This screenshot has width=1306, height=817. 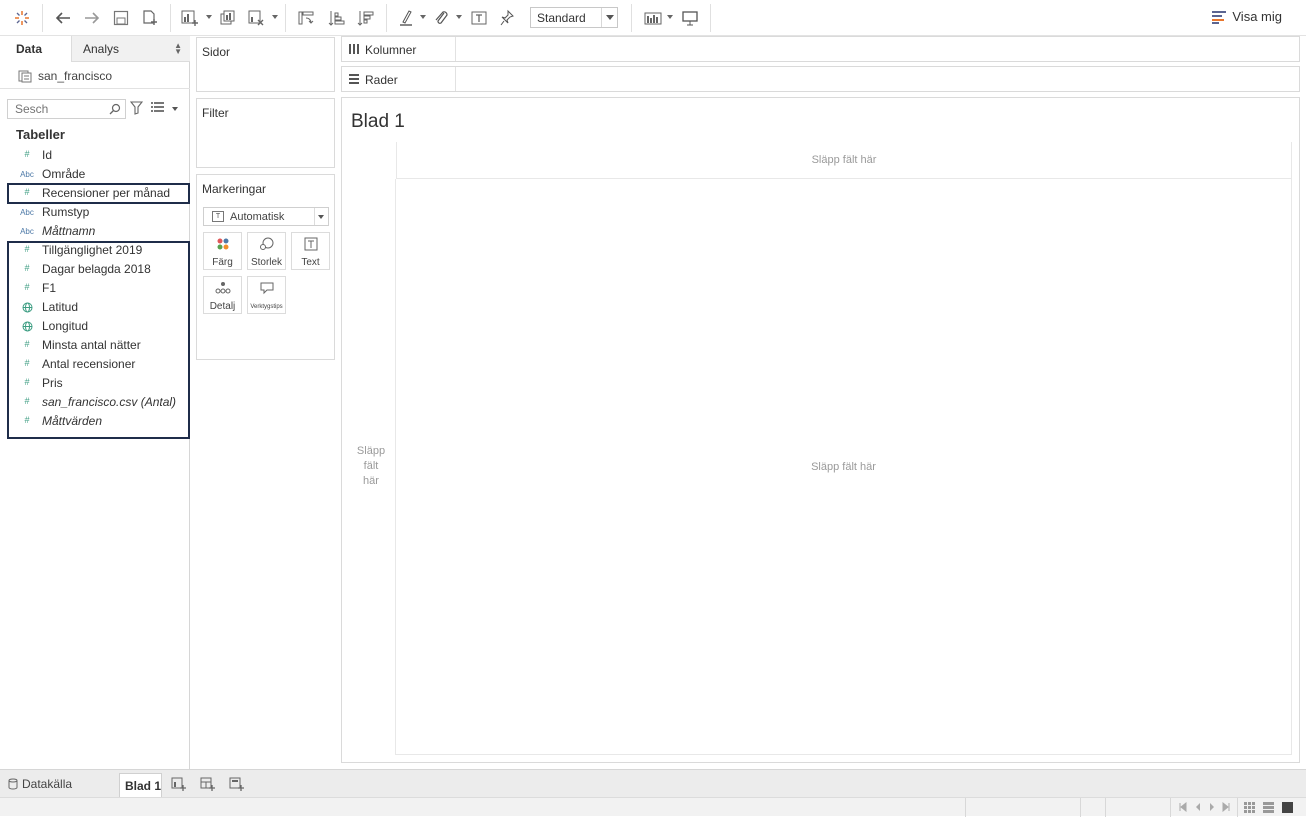 What do you see at coordinates (266, 262) in the screenshot?
I see `size-label: Storlek` at bounding box center [266, 262].